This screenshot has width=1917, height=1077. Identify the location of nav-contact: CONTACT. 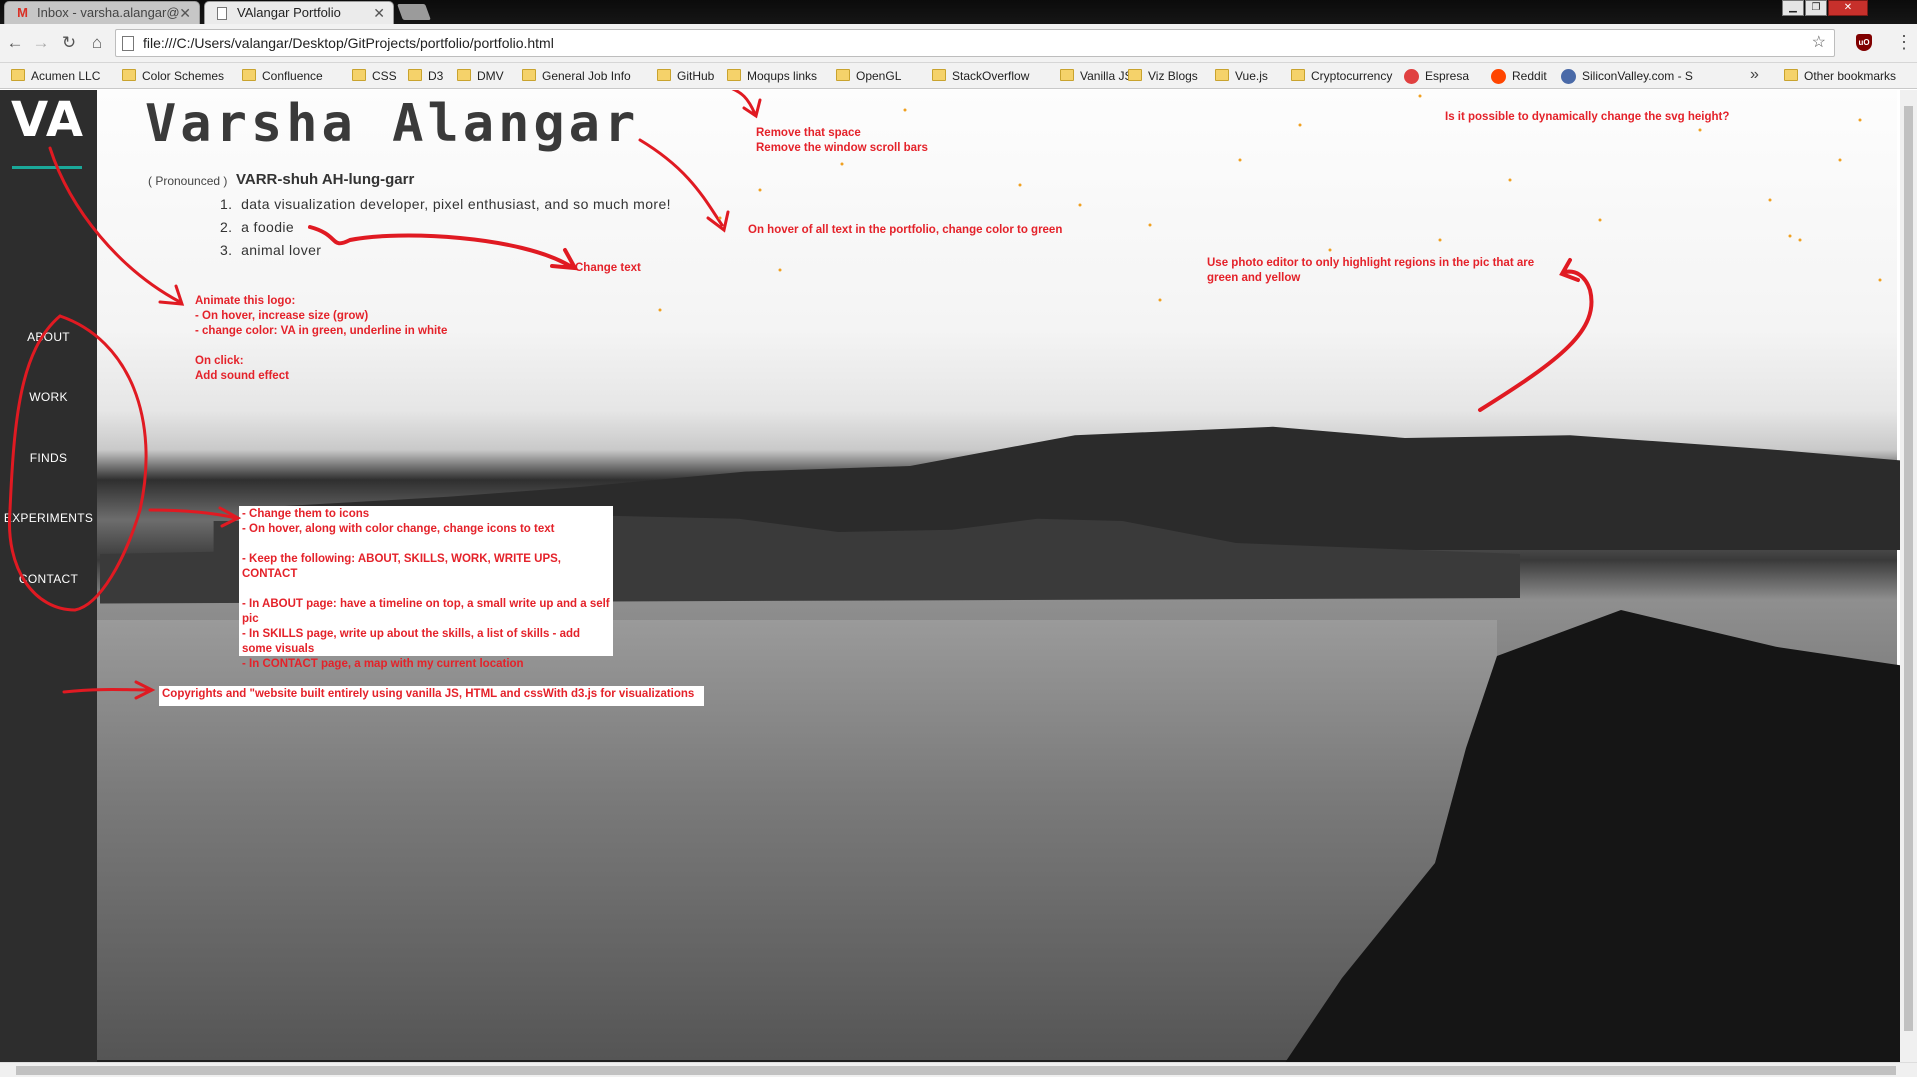
(48, 579).